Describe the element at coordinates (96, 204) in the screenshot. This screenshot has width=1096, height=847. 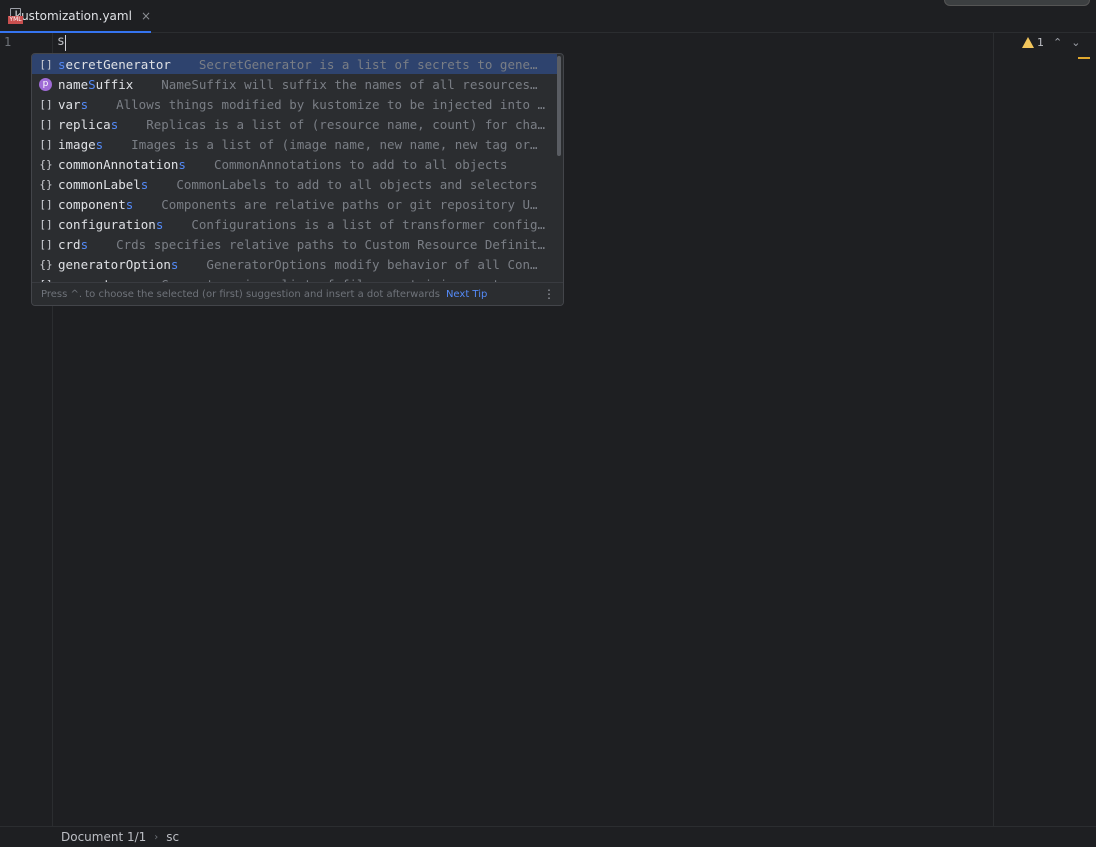
I see `completion-item-name: components` at that location.